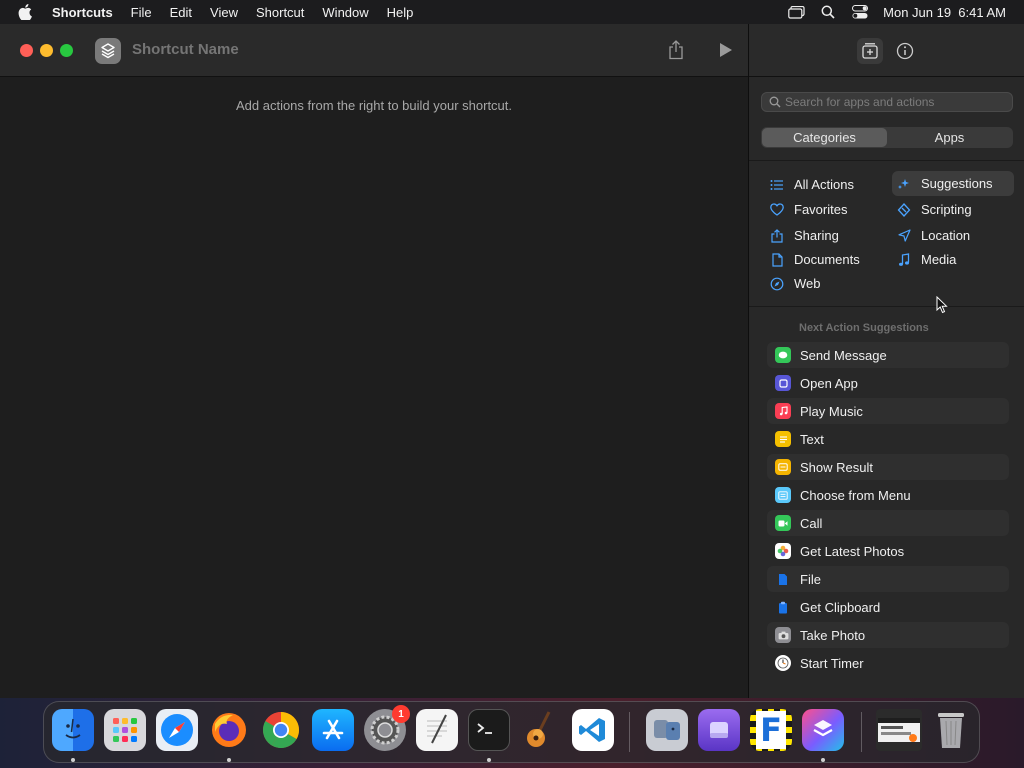 The width and height of the screenshot is (1024, 768). What do you see at coordinates (593, 730) in the screenshot?
I see `vscode-icon` at bounding box center [593, 730].